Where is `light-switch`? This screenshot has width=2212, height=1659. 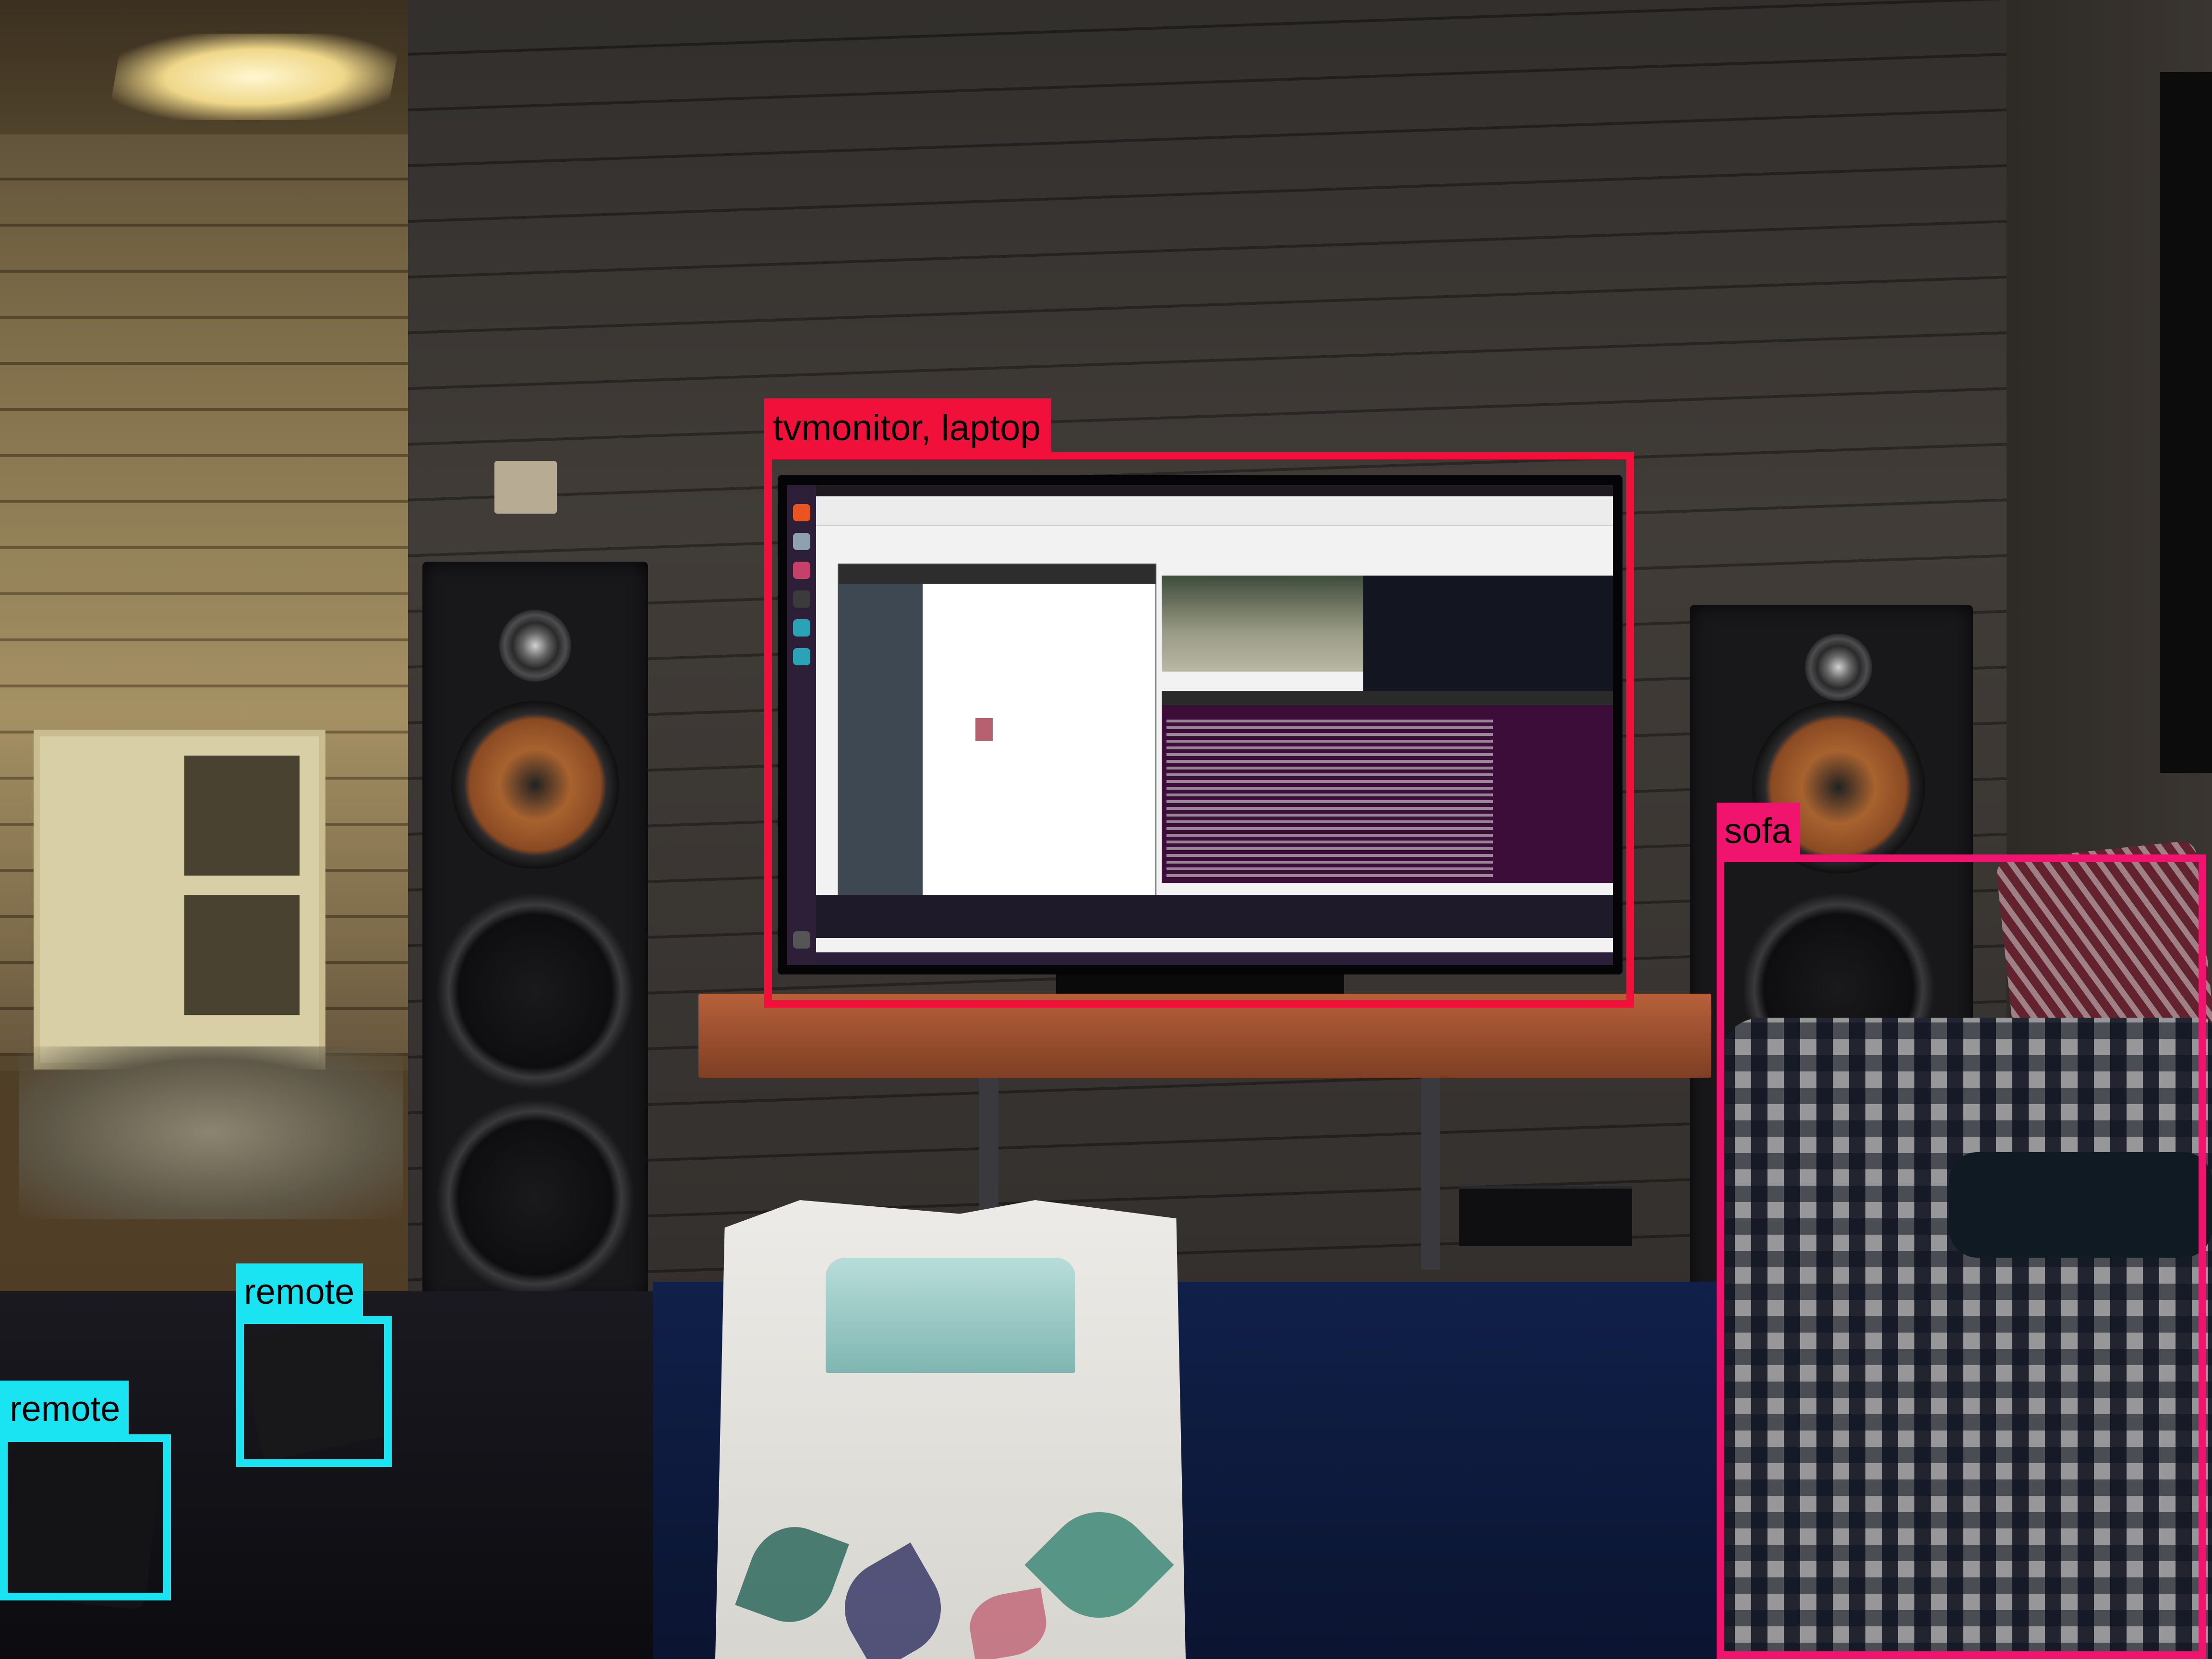 light-switch is located at coordinates (525, 487).